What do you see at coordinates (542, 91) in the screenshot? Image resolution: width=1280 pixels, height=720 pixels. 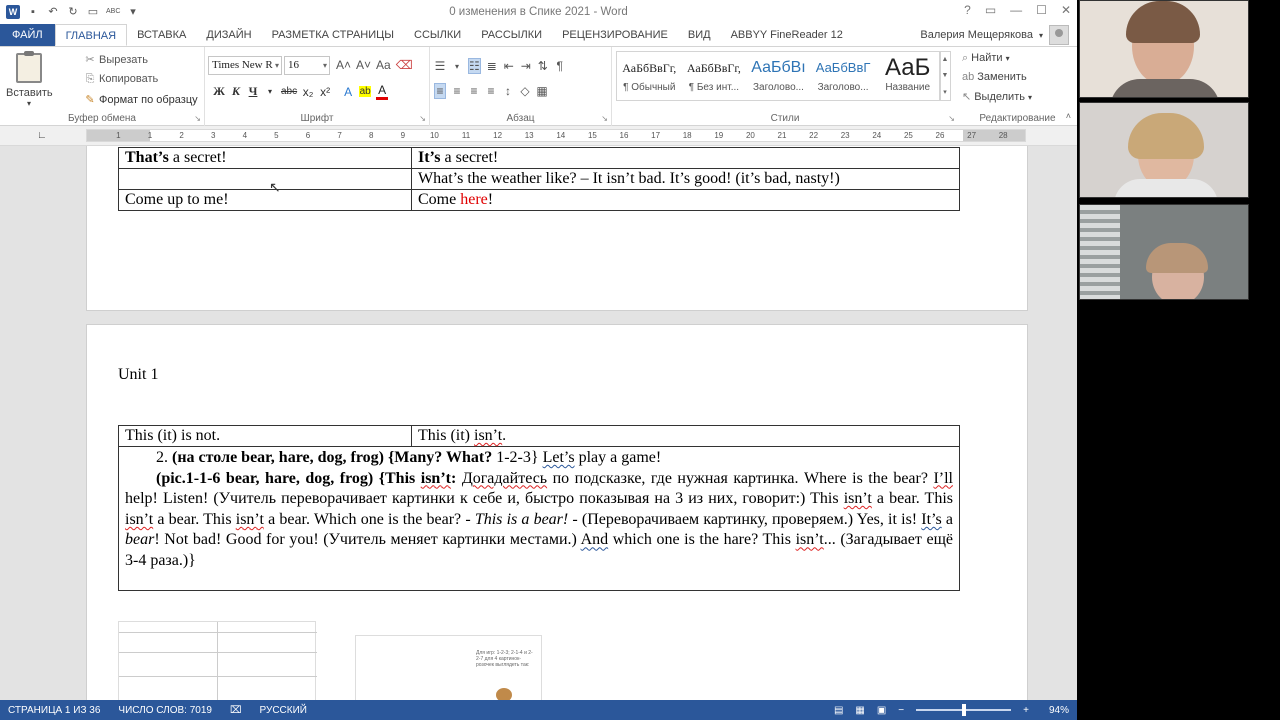 I see `borders-icon: ▦` at bounding box center [542, 91].